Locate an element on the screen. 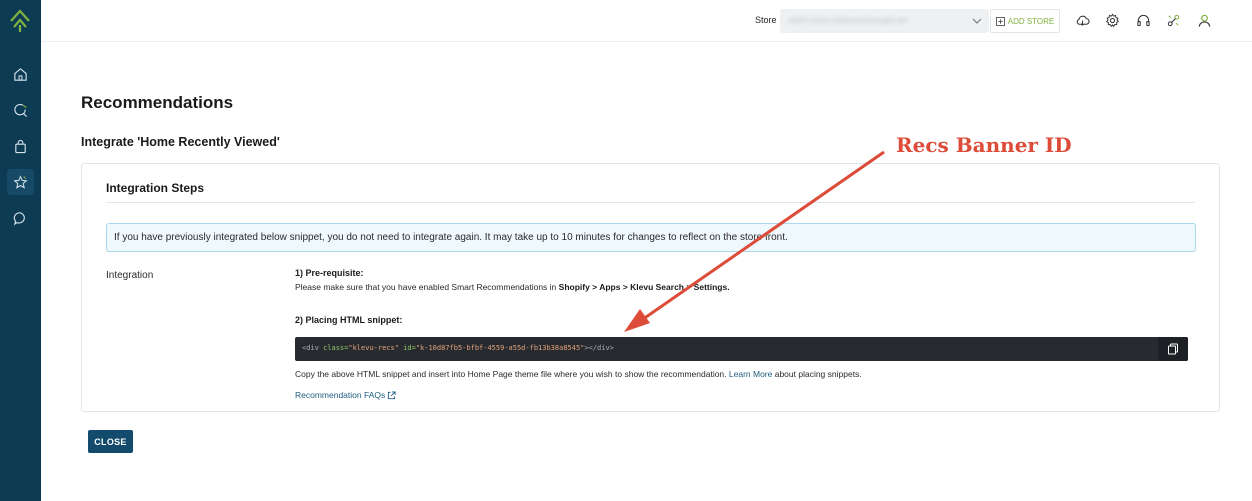 This screenshot has width=1252, height=501. shopping-bag-icon is located at coordinates (20, 146).